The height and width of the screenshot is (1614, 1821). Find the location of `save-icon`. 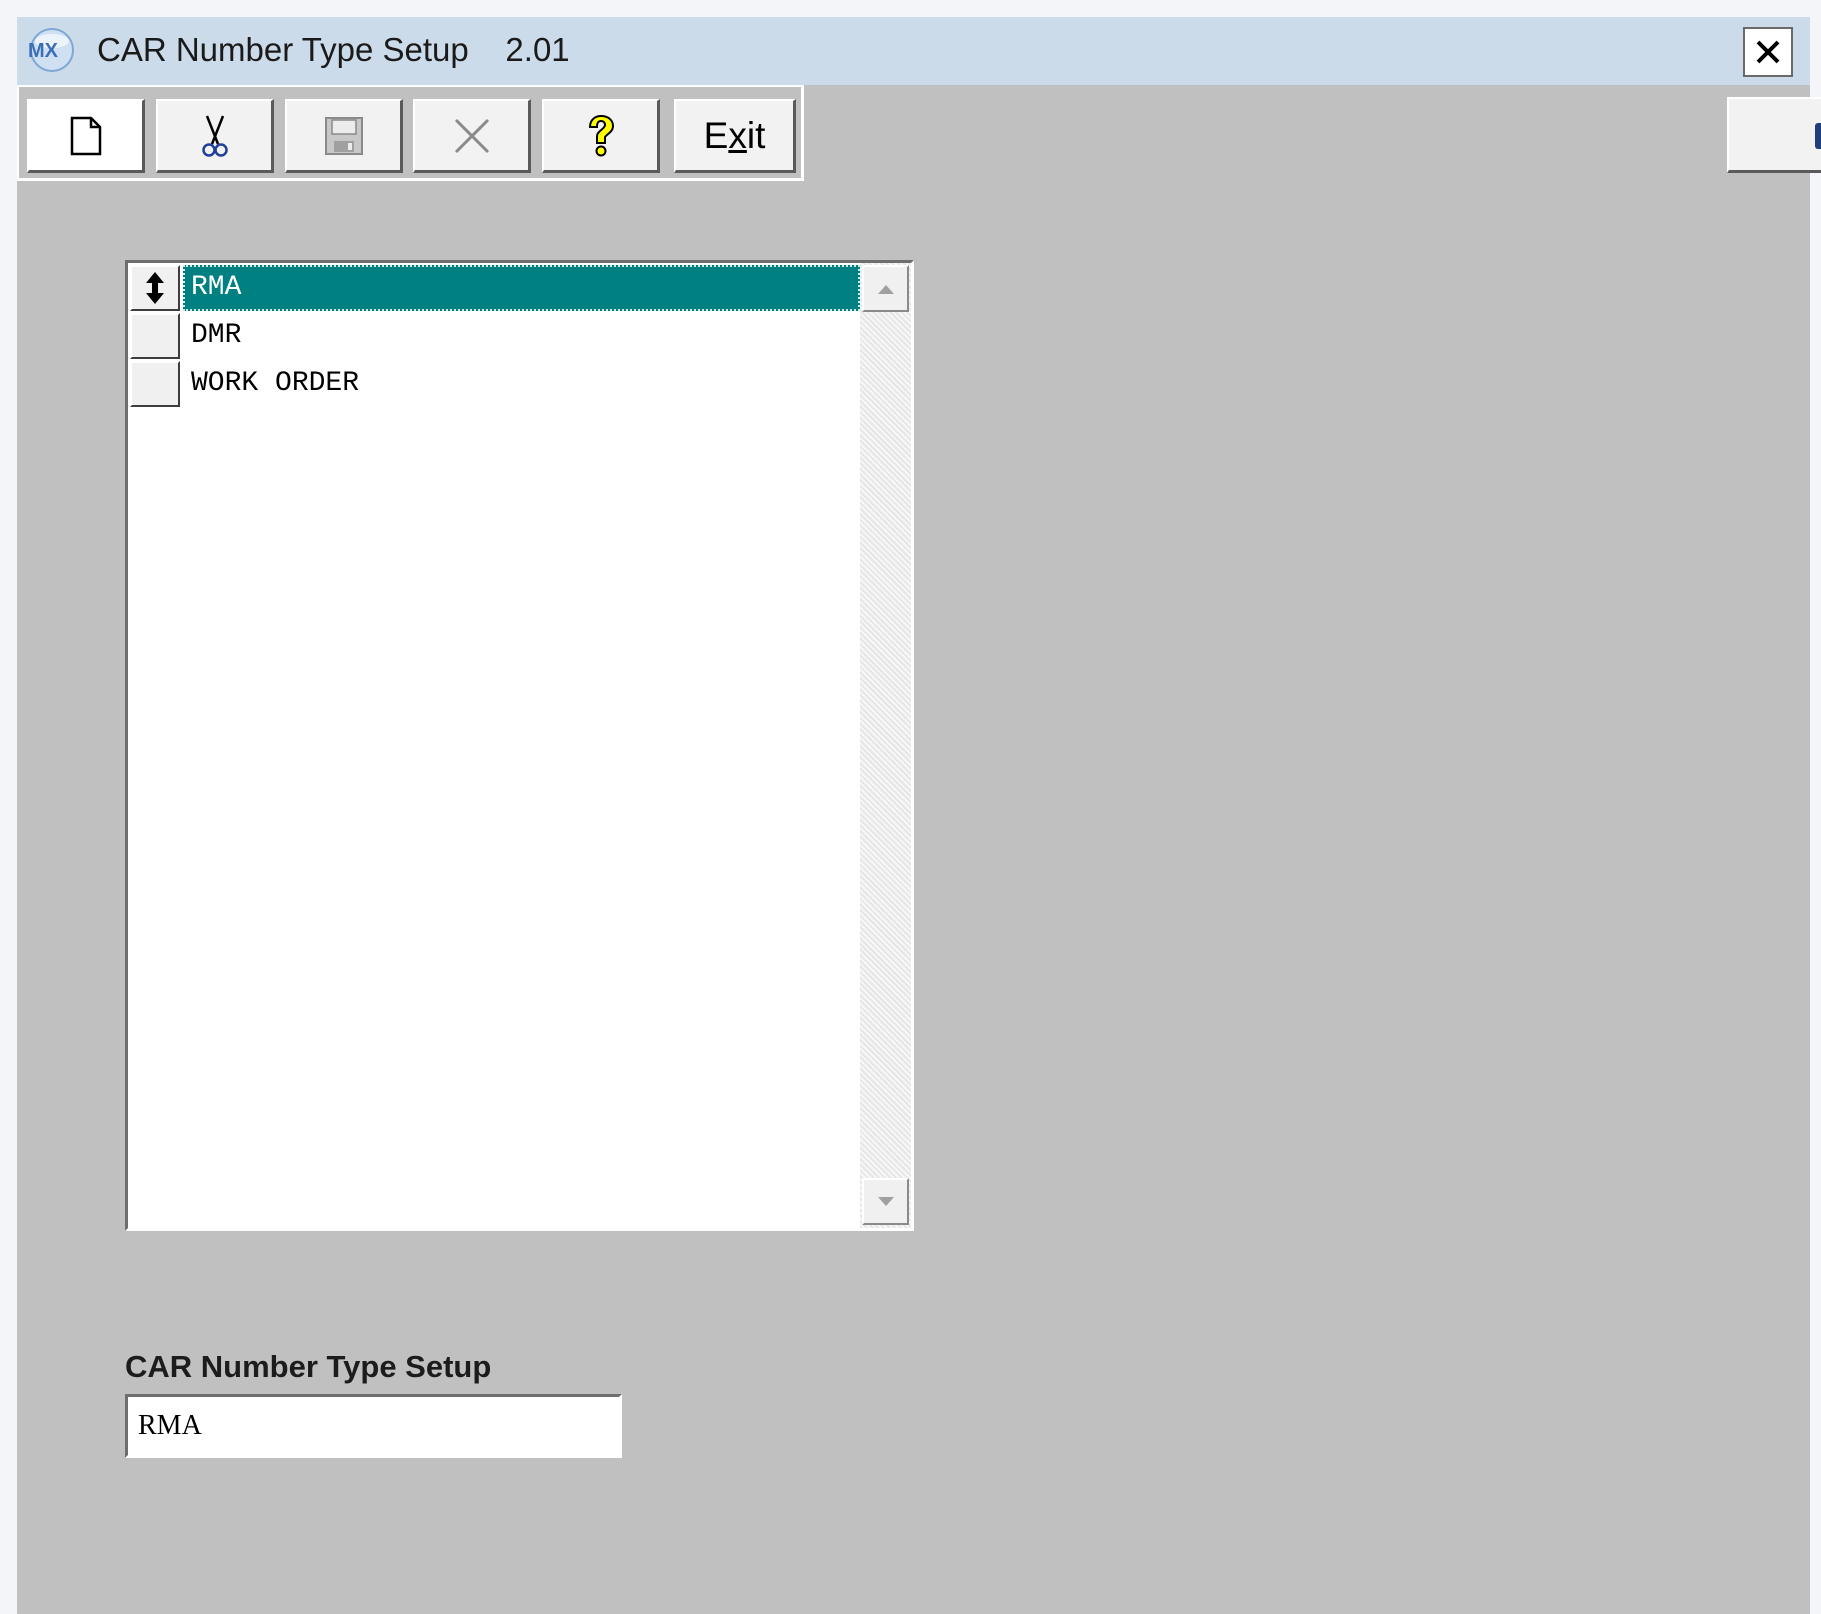

save-icon is located at coordinates (343, 135).